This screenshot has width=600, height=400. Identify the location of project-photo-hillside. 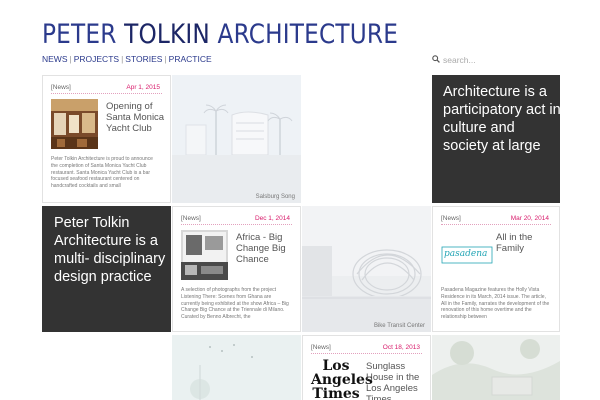
(496, 367).